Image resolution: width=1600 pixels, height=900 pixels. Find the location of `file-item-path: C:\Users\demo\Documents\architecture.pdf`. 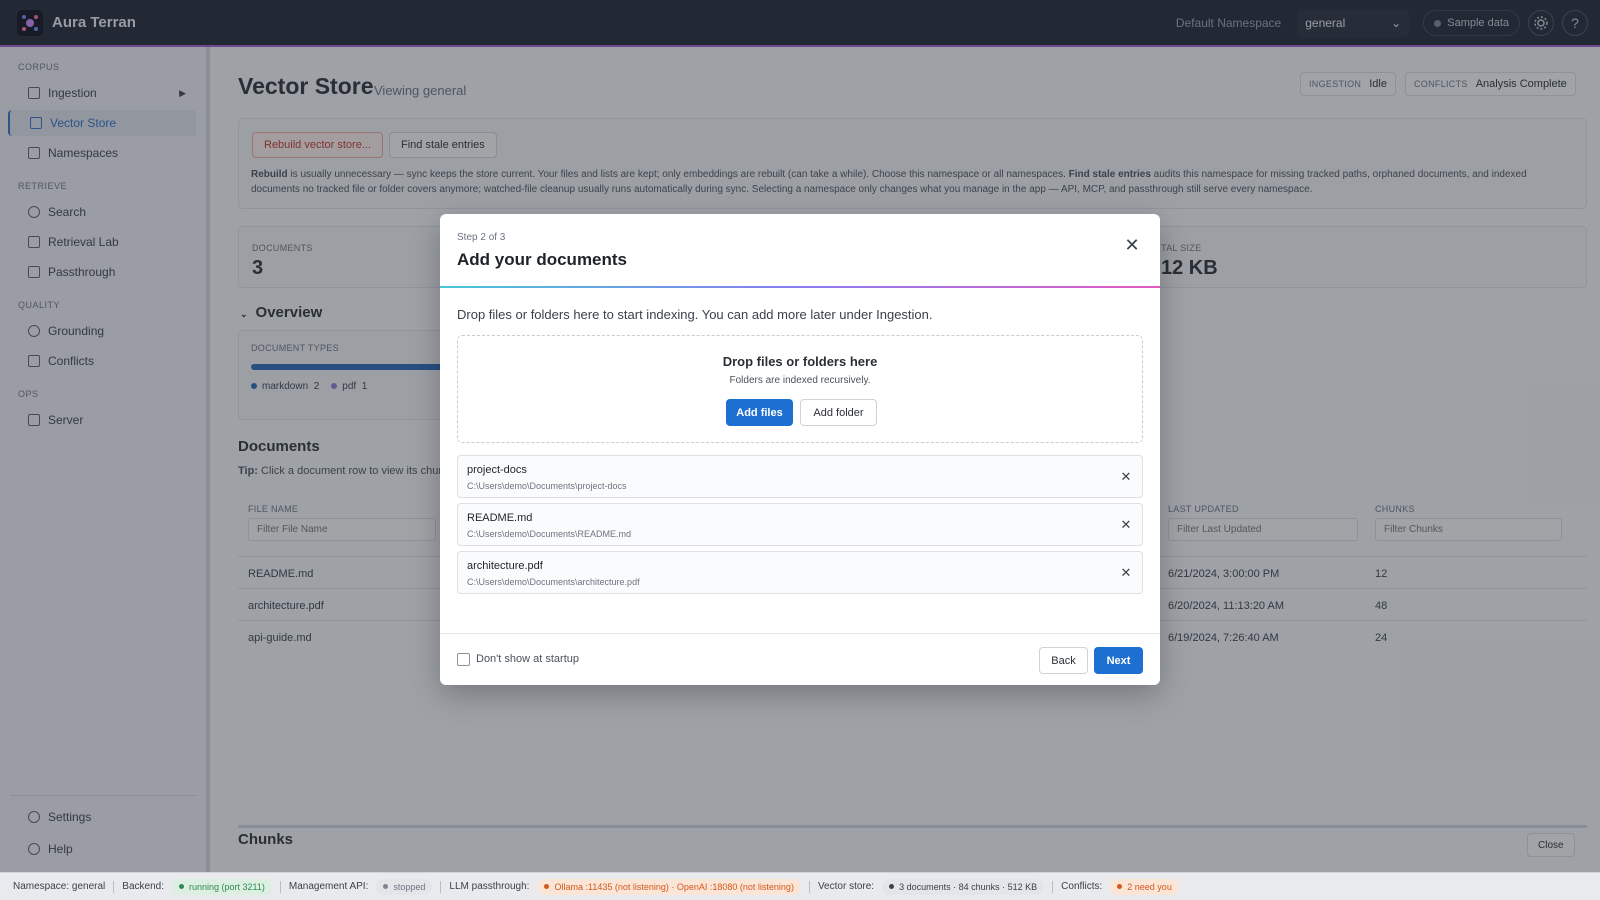

file-item-path: C:\Users\demo\Documents\architecture.pdf is located at coordinates (553, 582).